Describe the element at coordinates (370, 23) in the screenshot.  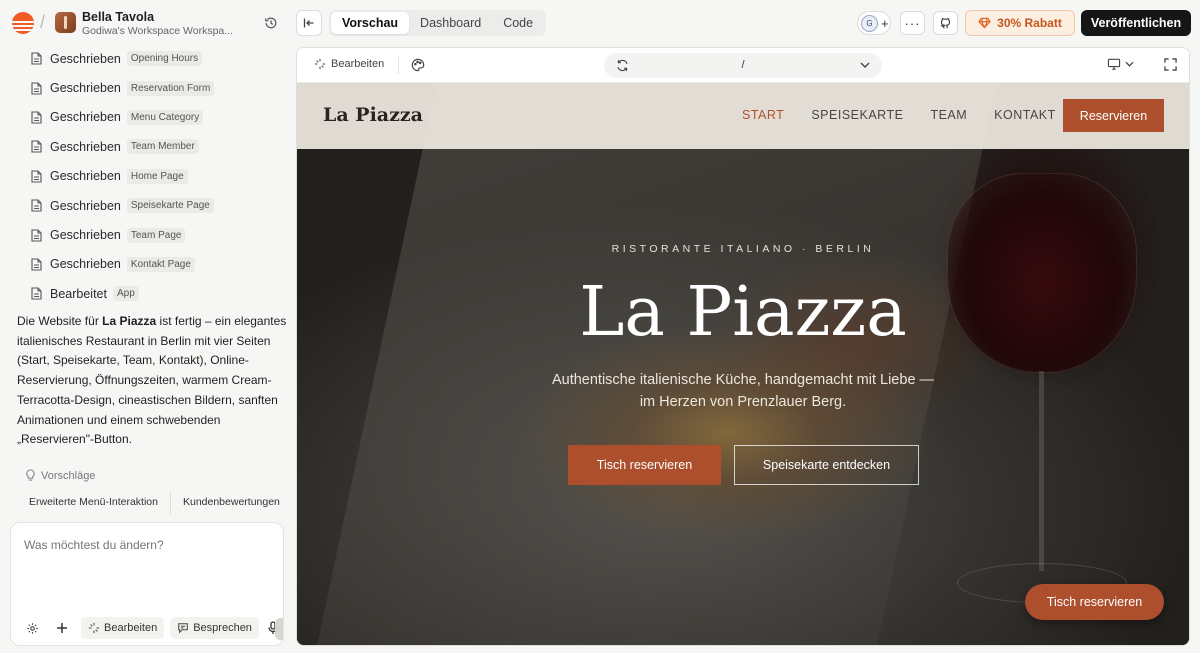
I see `tab-vorschau: Vorschau` at that location.